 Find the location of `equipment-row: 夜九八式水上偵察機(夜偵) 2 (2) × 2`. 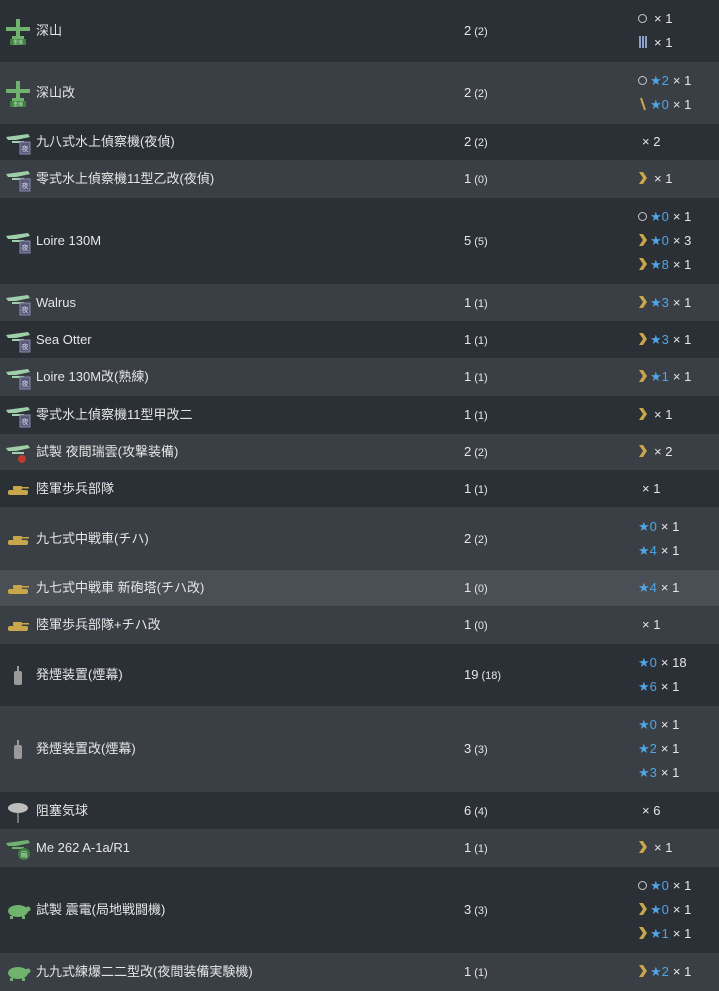

equipment-row: 夜九八式水上偵察機(夜偵) 2 (2) × 2 is located at coordinates (359, 142).